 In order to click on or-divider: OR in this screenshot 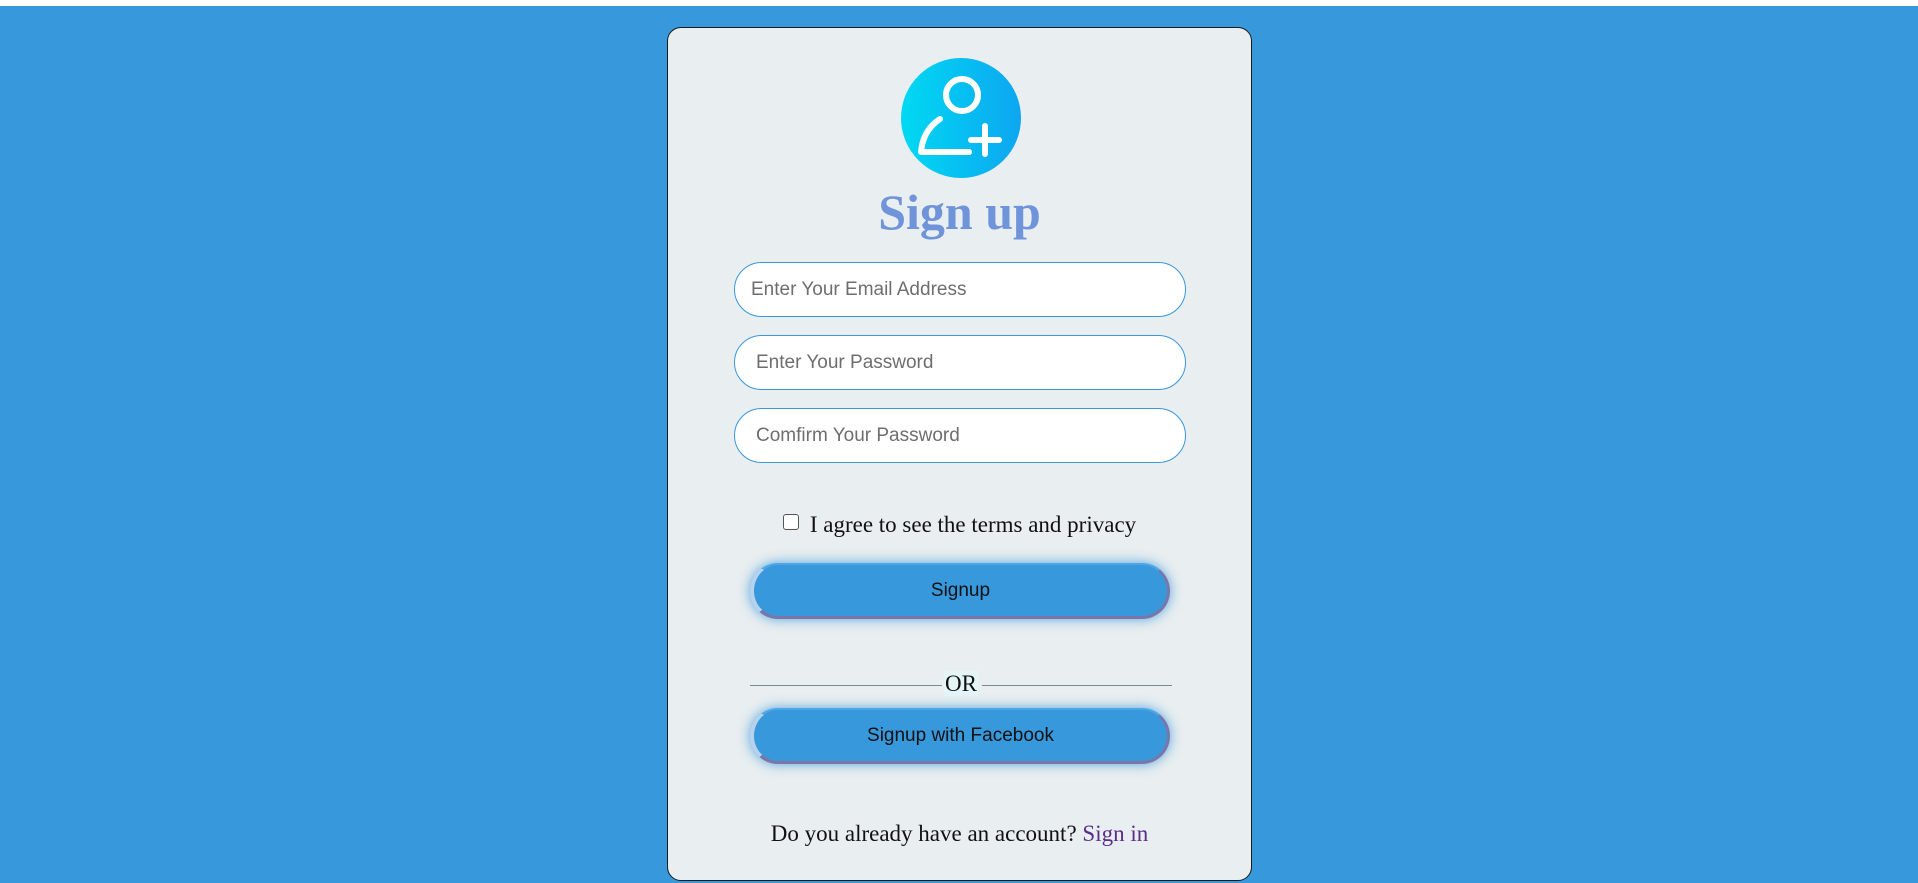, I will do `click(961, 684)`.